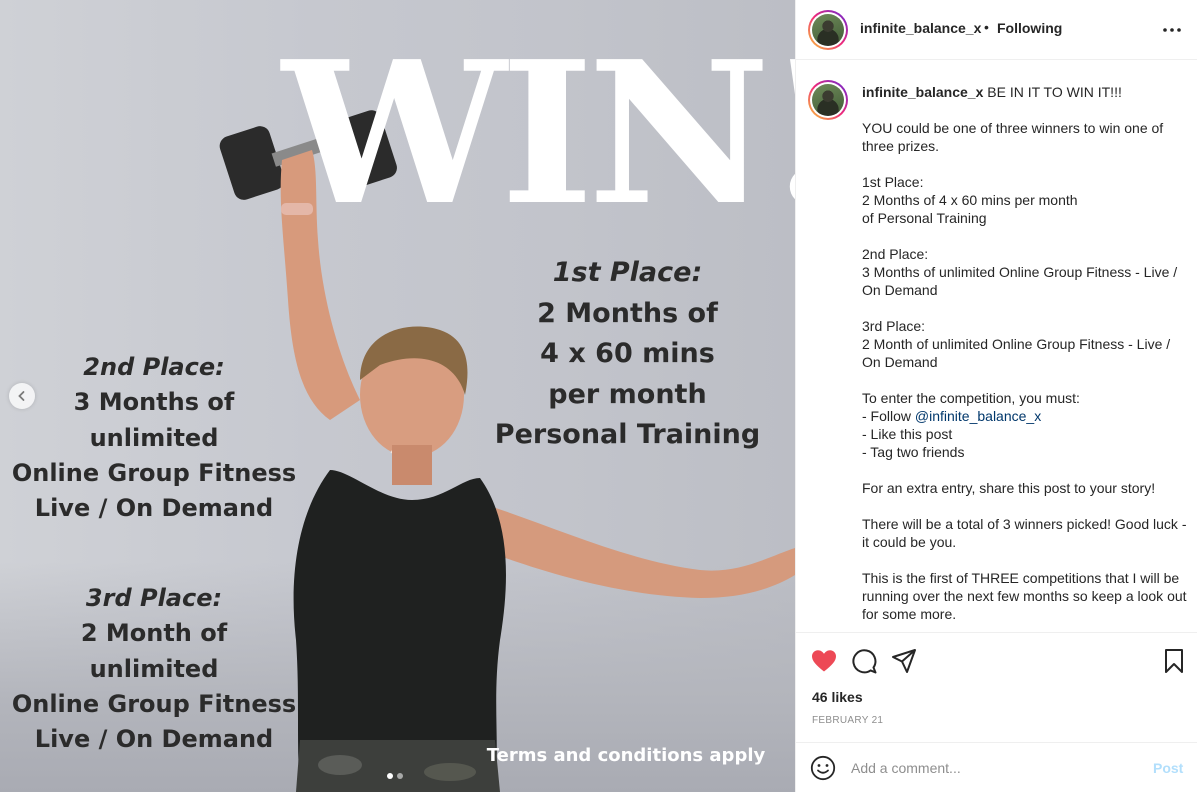 The height and width of the screenshot is (792, 1197). I want to click on following-button: Following, so click(1029, 28).